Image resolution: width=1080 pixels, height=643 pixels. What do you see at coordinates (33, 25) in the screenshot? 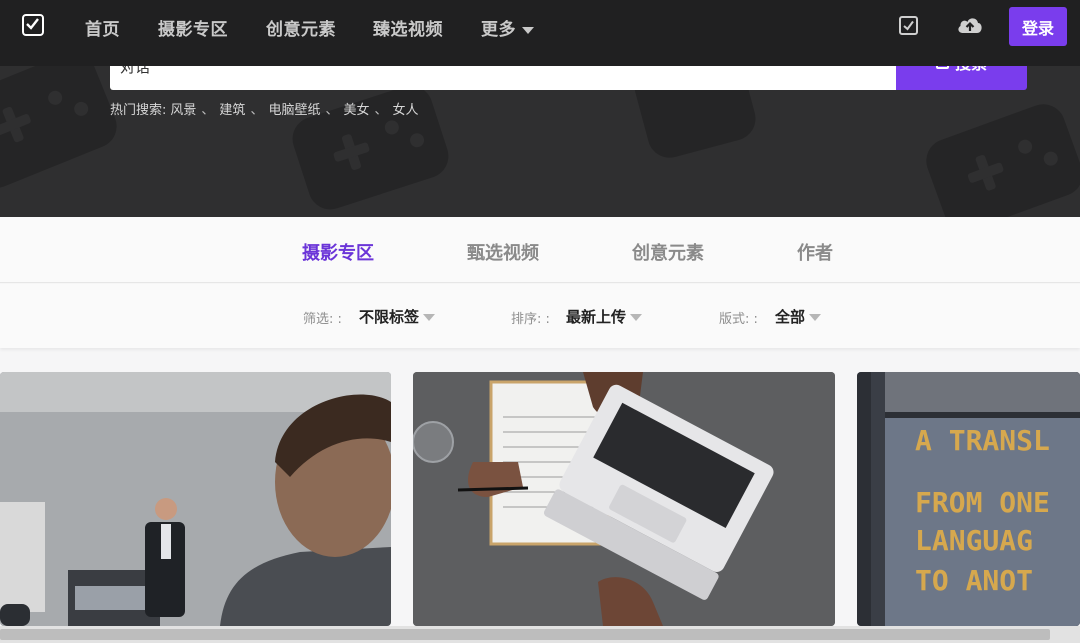
I see `logo-check-icon` at bounding box center [33, 25].